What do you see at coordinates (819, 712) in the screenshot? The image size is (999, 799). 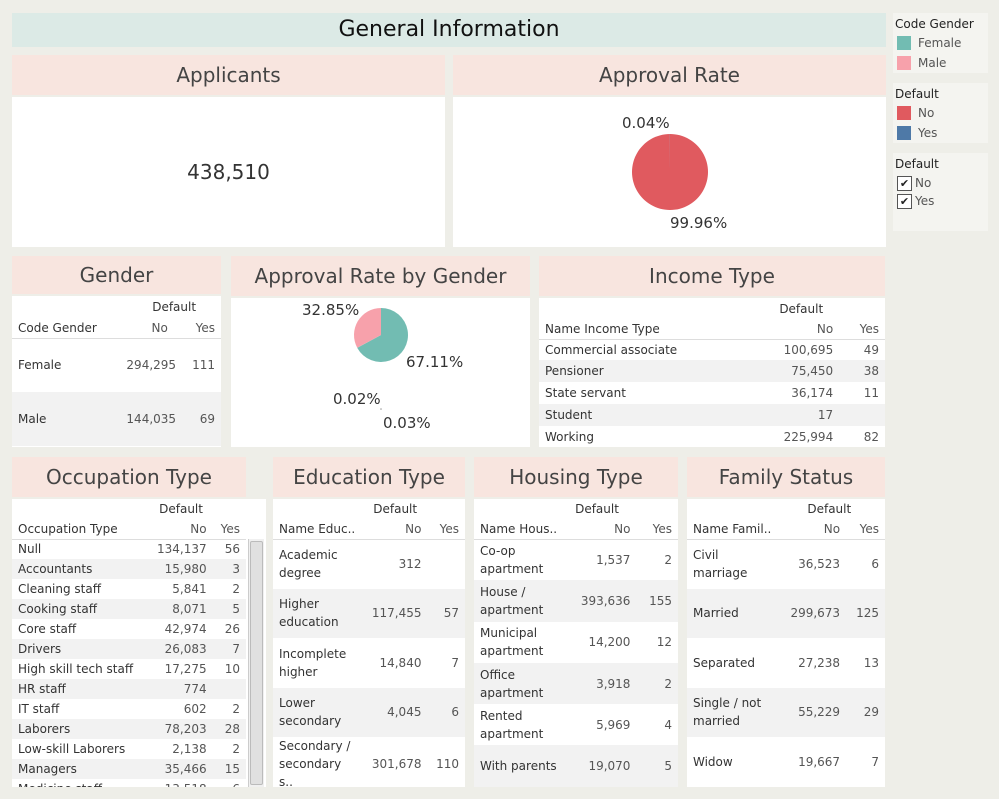 I see `cell-no: 55,229` at bounding box center [819, 712].